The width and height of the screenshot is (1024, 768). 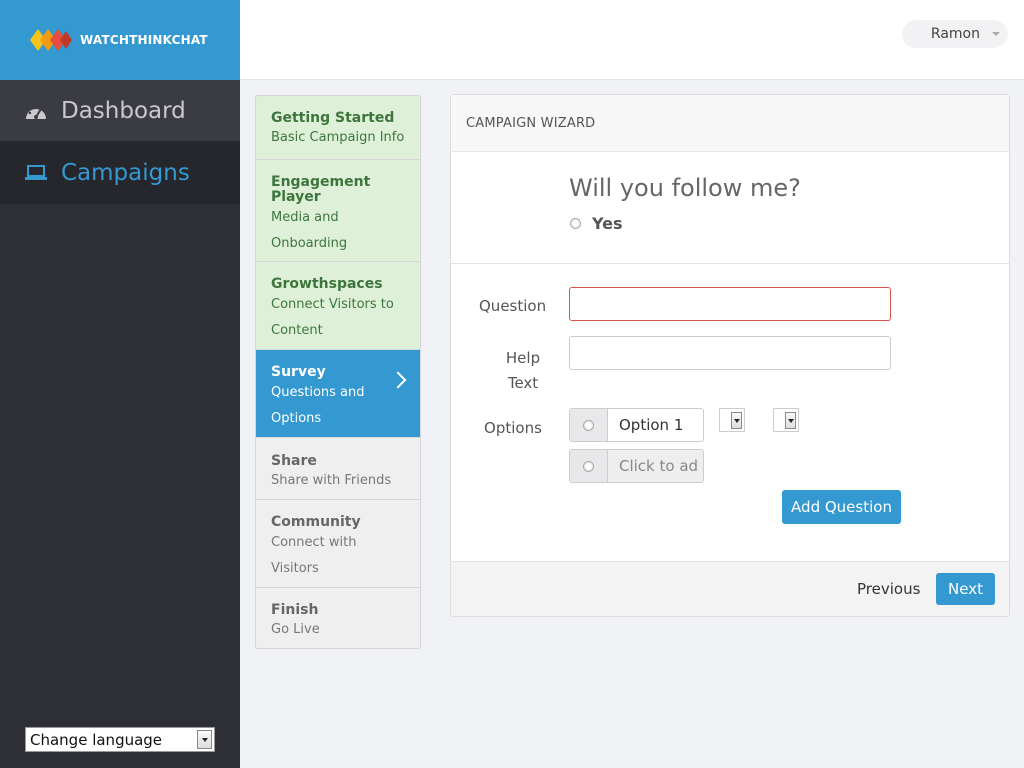 What do you see at coordinates (327, 284) in the screenshot?
I see `step-title: Growthspaces` at bounding box center [327, 284].